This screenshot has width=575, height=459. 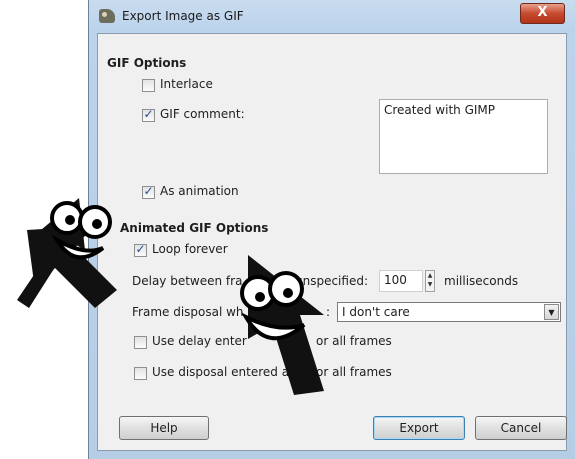 I want to click on gif-comment-label: GIF comment:, so click(x=202, y=114).